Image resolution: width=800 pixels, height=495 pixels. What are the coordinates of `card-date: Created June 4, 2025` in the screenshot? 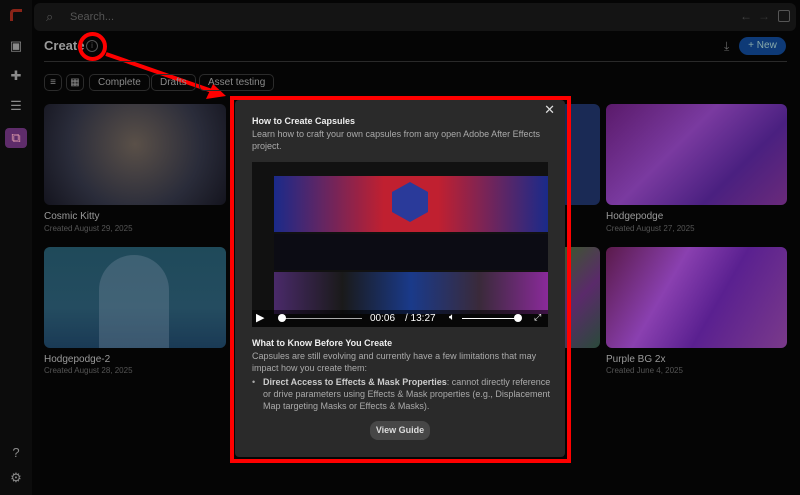 It's located at (644, 370).